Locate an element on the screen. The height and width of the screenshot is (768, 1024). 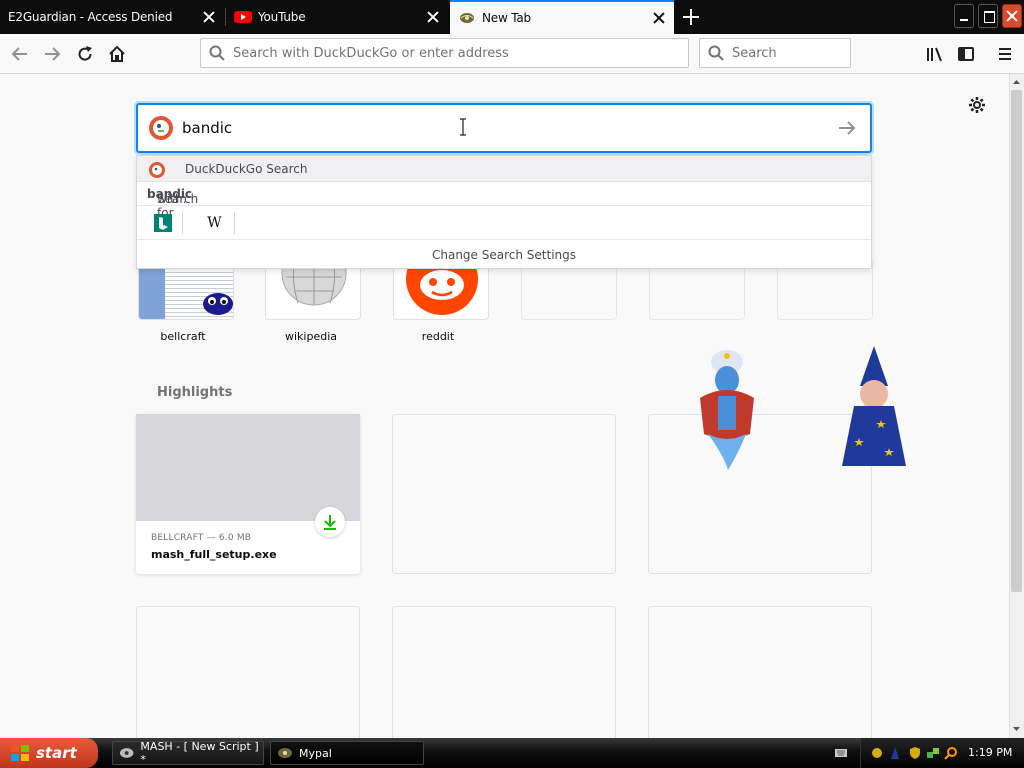
library-icon is located at coordinates (934, 54).